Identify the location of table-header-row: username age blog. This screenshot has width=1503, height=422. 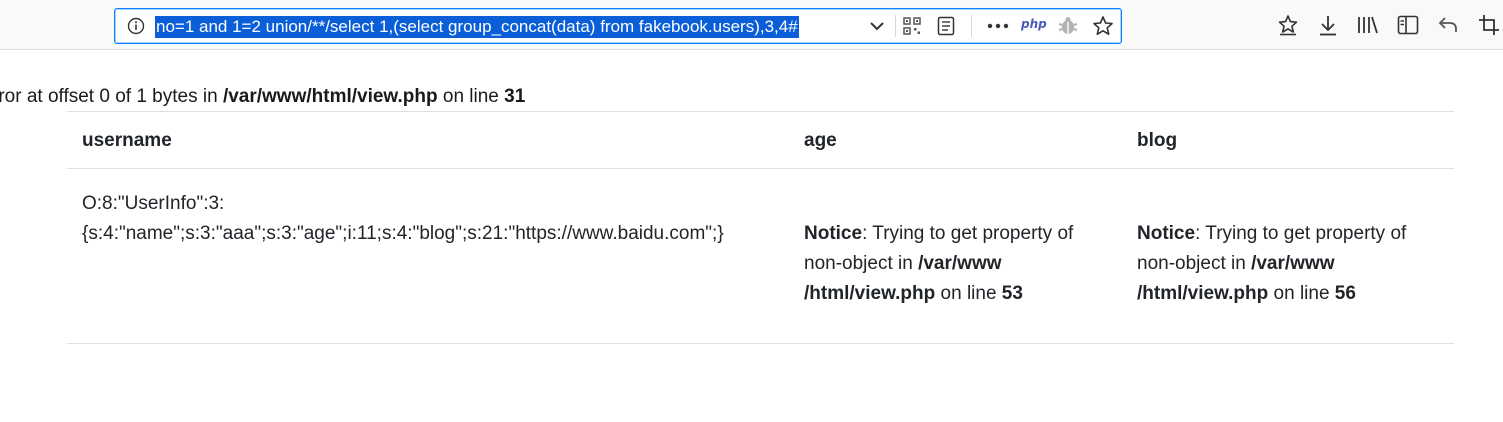
(760, 140).